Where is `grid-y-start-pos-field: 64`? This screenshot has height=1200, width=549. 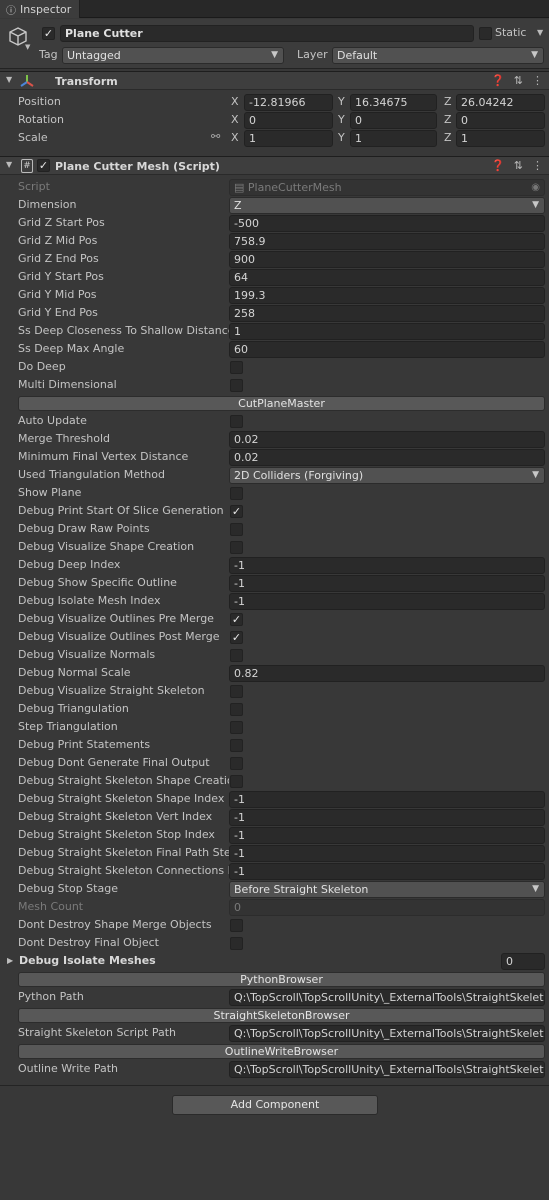 grid-y-start-pos-field: 64 is located at coordinates (387, 277).